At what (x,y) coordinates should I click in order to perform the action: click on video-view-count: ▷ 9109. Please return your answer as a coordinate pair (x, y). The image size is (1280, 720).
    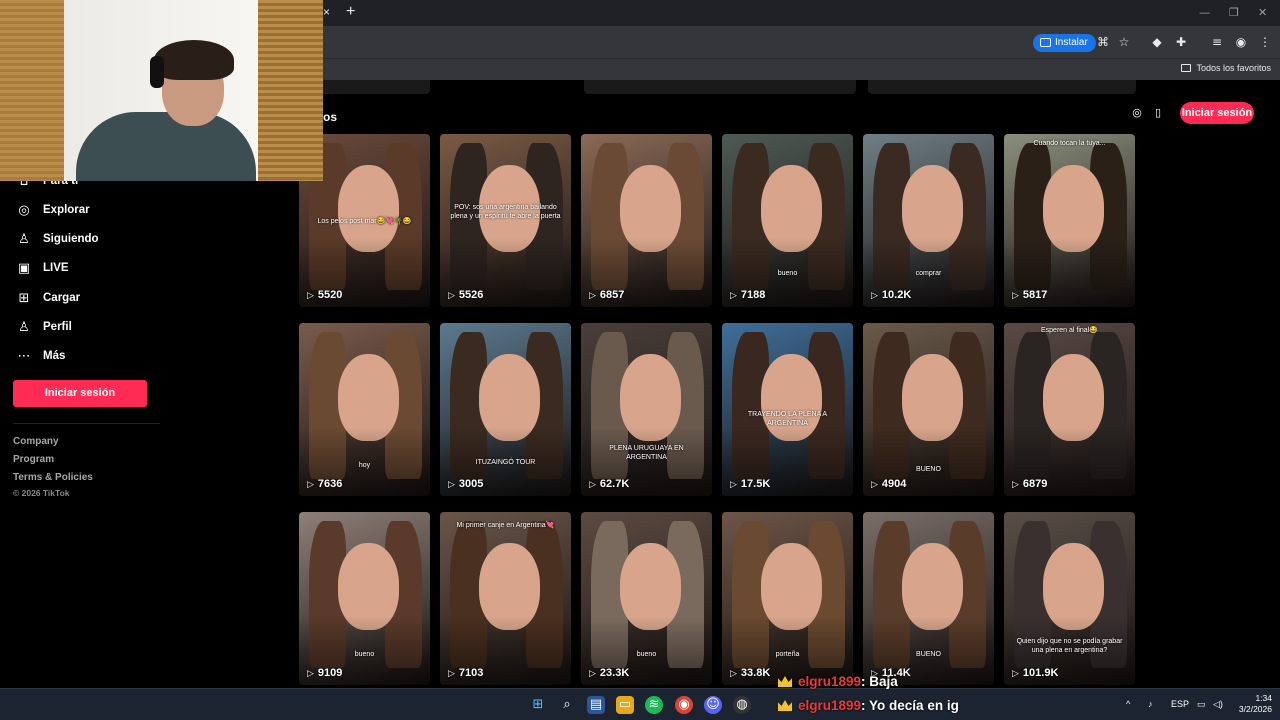
    Looking at the image, I should click on (324, 673).